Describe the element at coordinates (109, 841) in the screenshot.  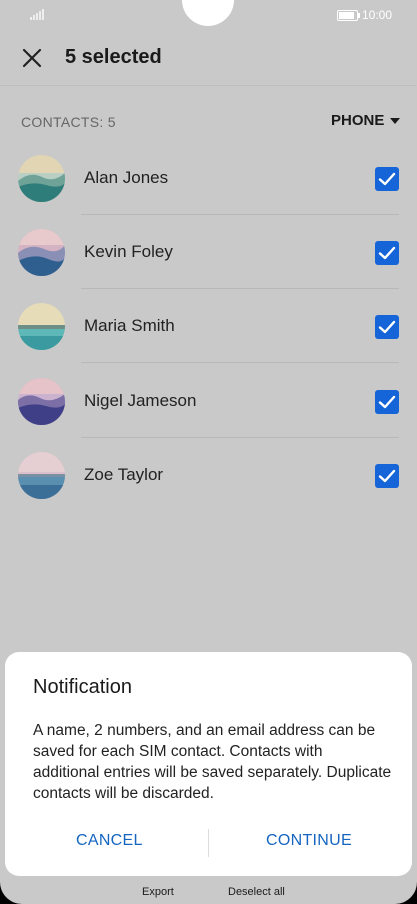
I see `cancel-button: CANCEL` at that location.